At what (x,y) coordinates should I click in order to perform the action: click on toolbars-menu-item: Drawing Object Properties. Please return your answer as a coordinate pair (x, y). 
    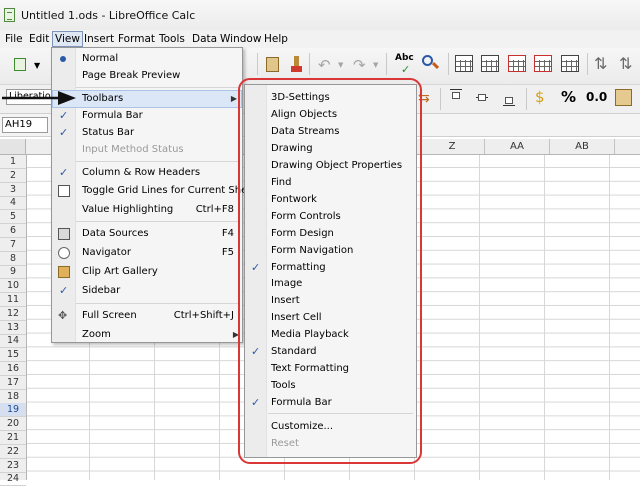
    Looking at the image, I should click on (330, 165).